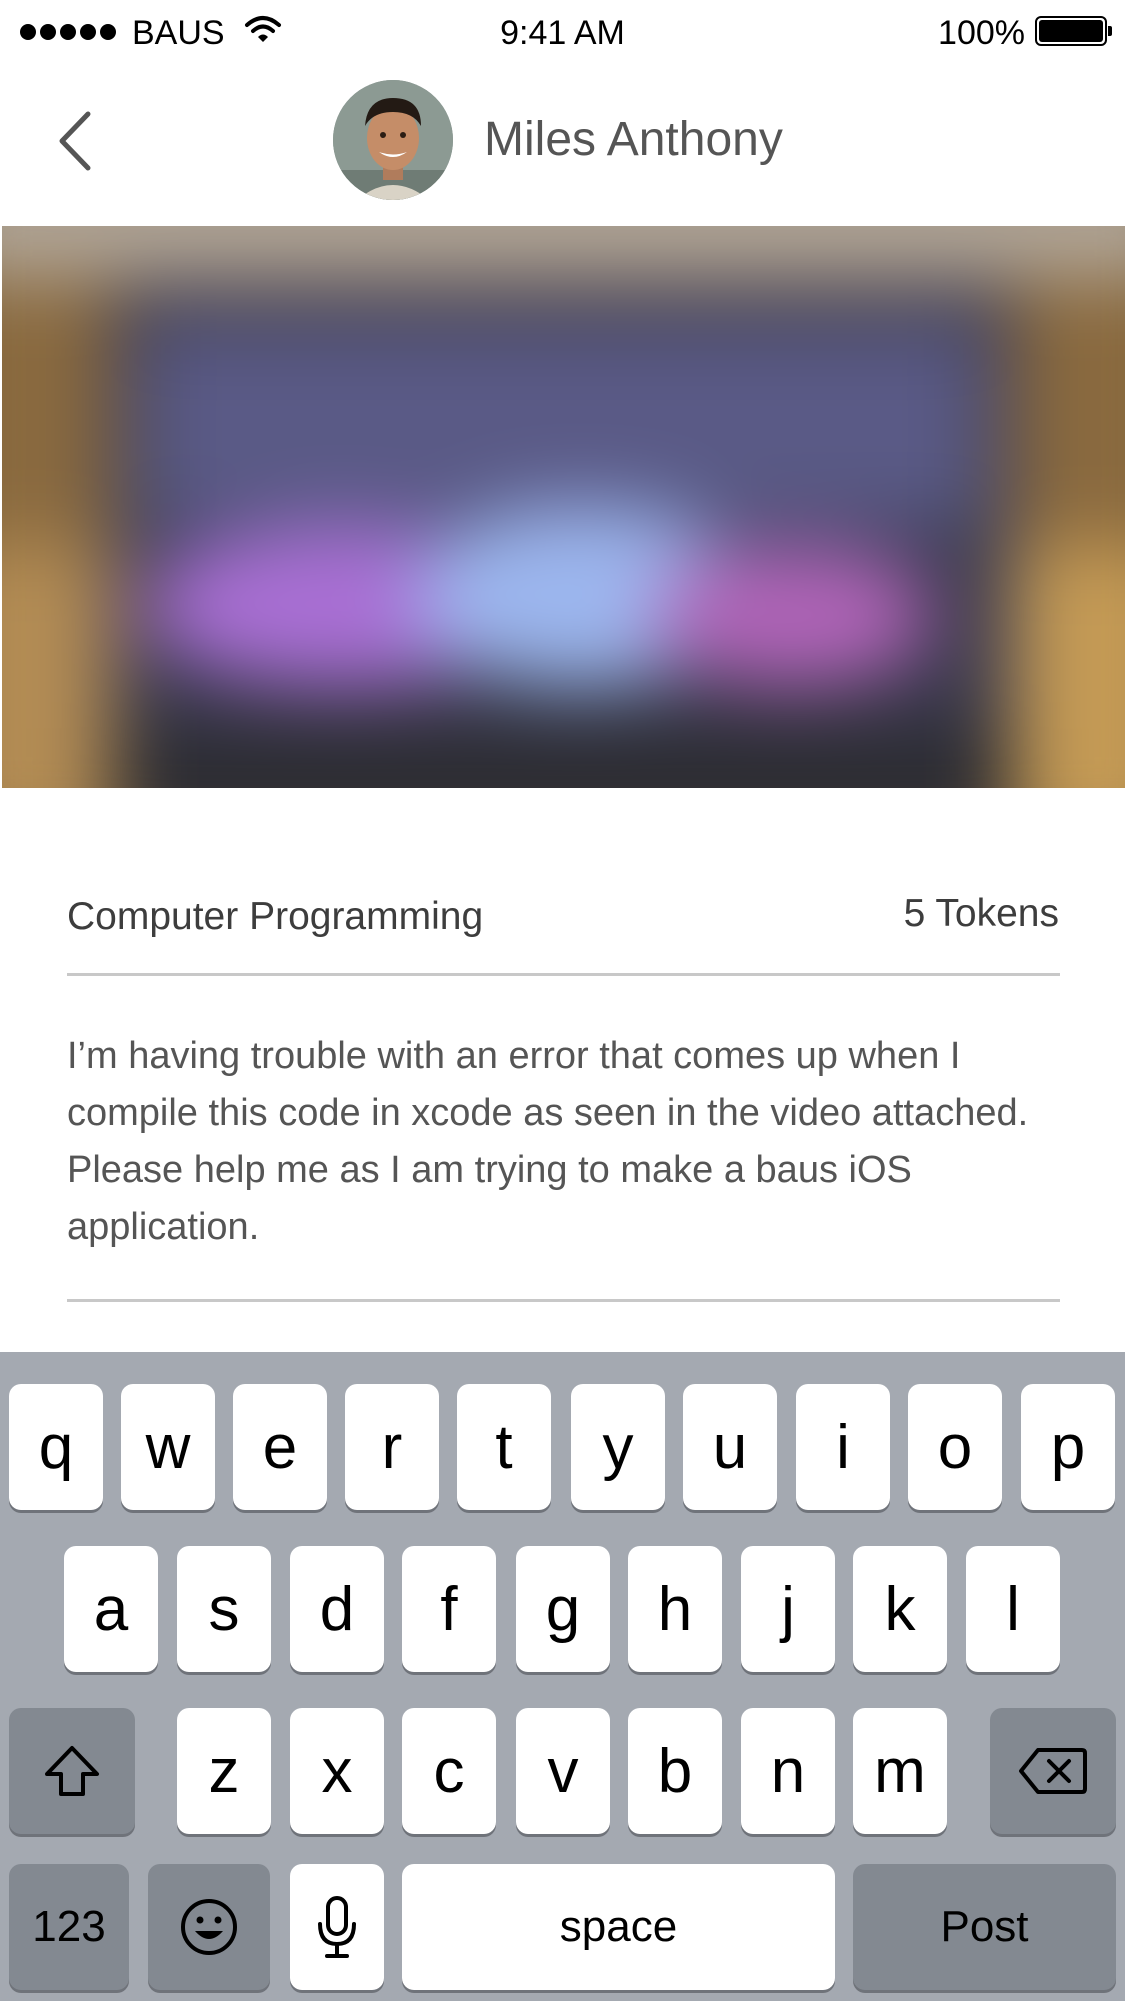 The image size is (1125, 2001). Describe the element at coordinates (730, 1447) in the screenshot. I see `key-u: u` at that location.